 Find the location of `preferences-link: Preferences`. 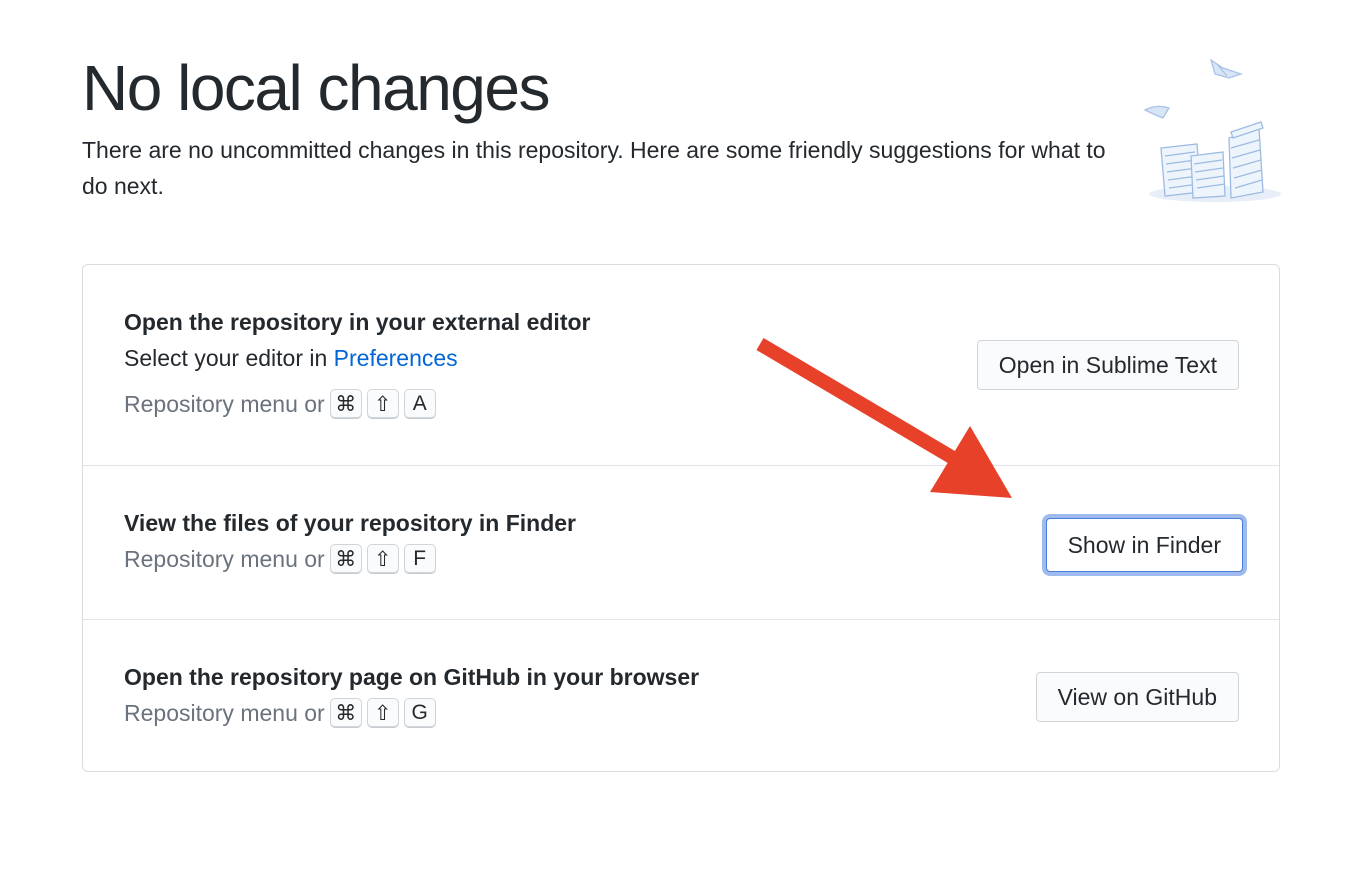

preferences-link: Preferences is located at coordinates (396, 358).